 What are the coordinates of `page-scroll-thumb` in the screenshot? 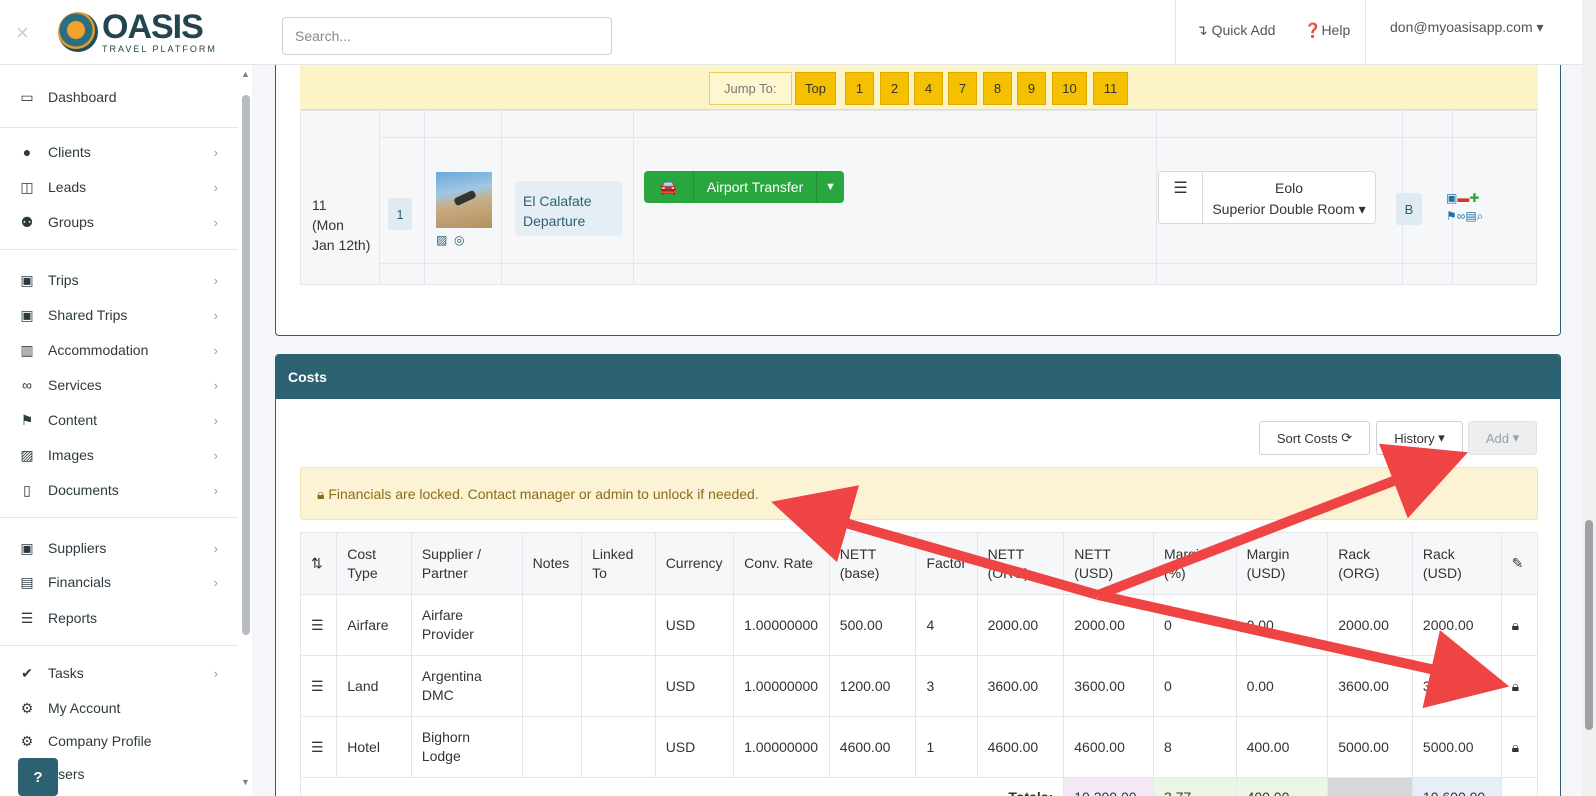 It's located at (1589, 625).